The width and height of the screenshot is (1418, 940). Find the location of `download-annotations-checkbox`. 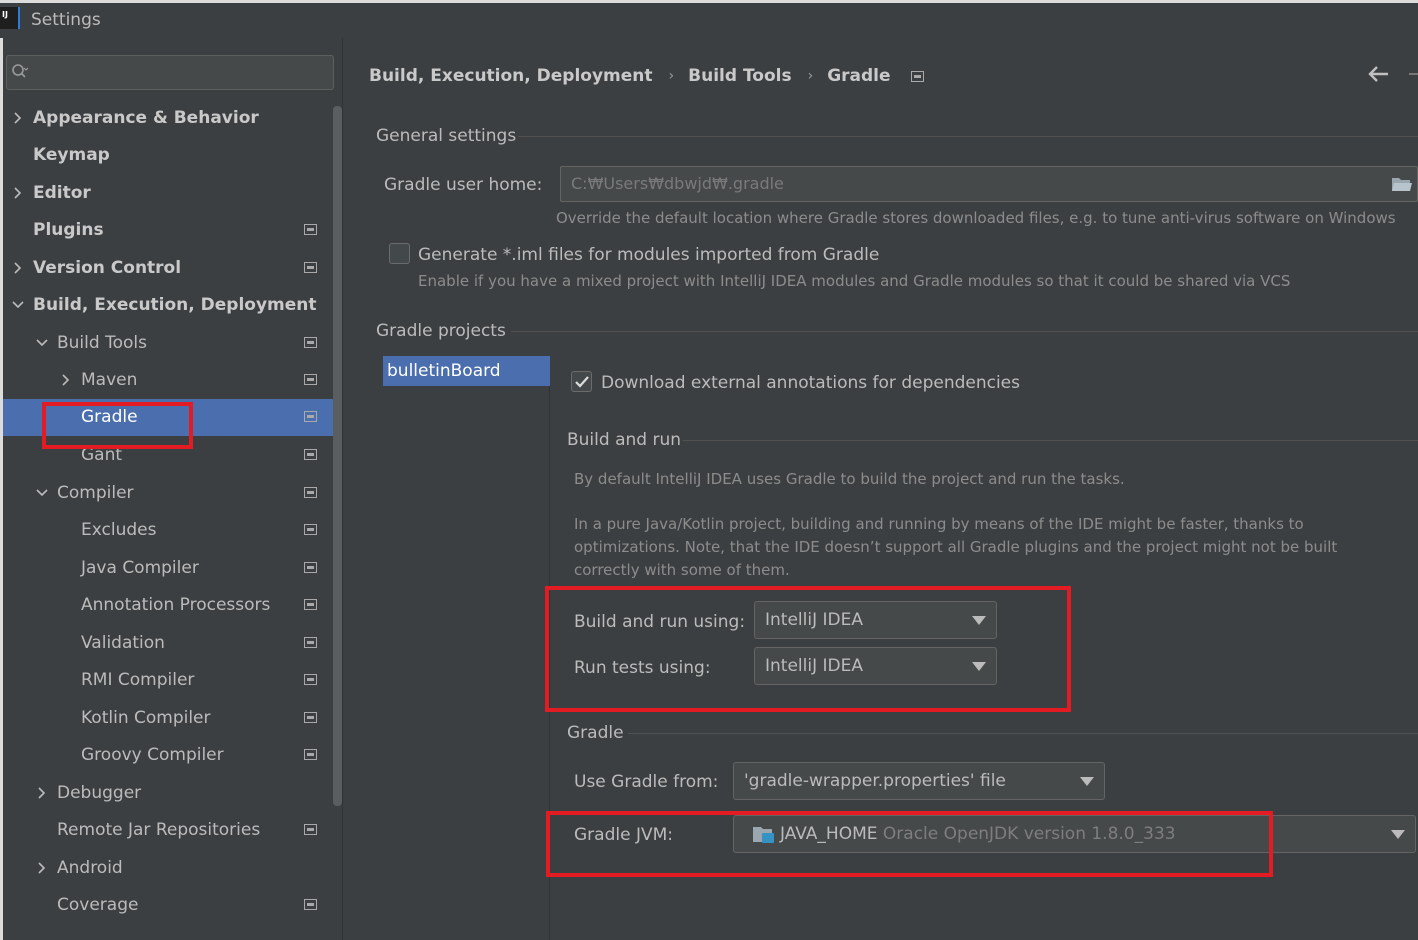

download-annotations-checkbox is located at coordinates (581, 381).